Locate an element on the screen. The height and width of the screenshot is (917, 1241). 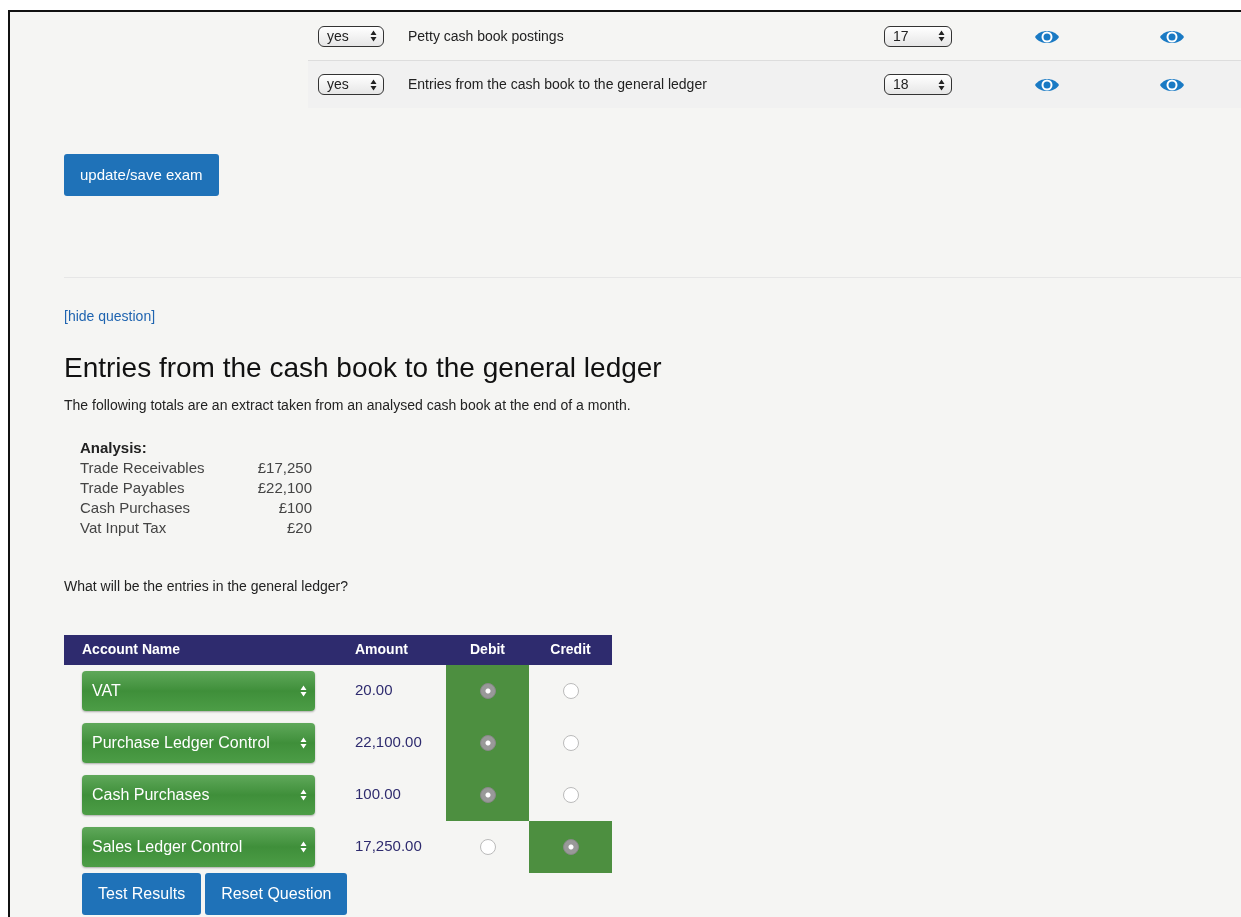
amount-text: 20.00 is located at coordinates (374, 690).